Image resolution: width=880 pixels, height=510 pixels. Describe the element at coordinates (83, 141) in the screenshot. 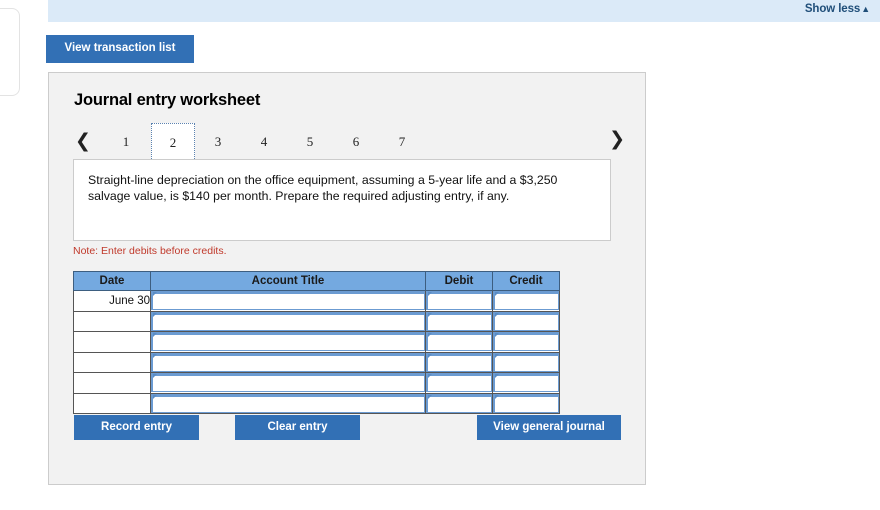

I see `chevron-left-icon: ❮` at that location.